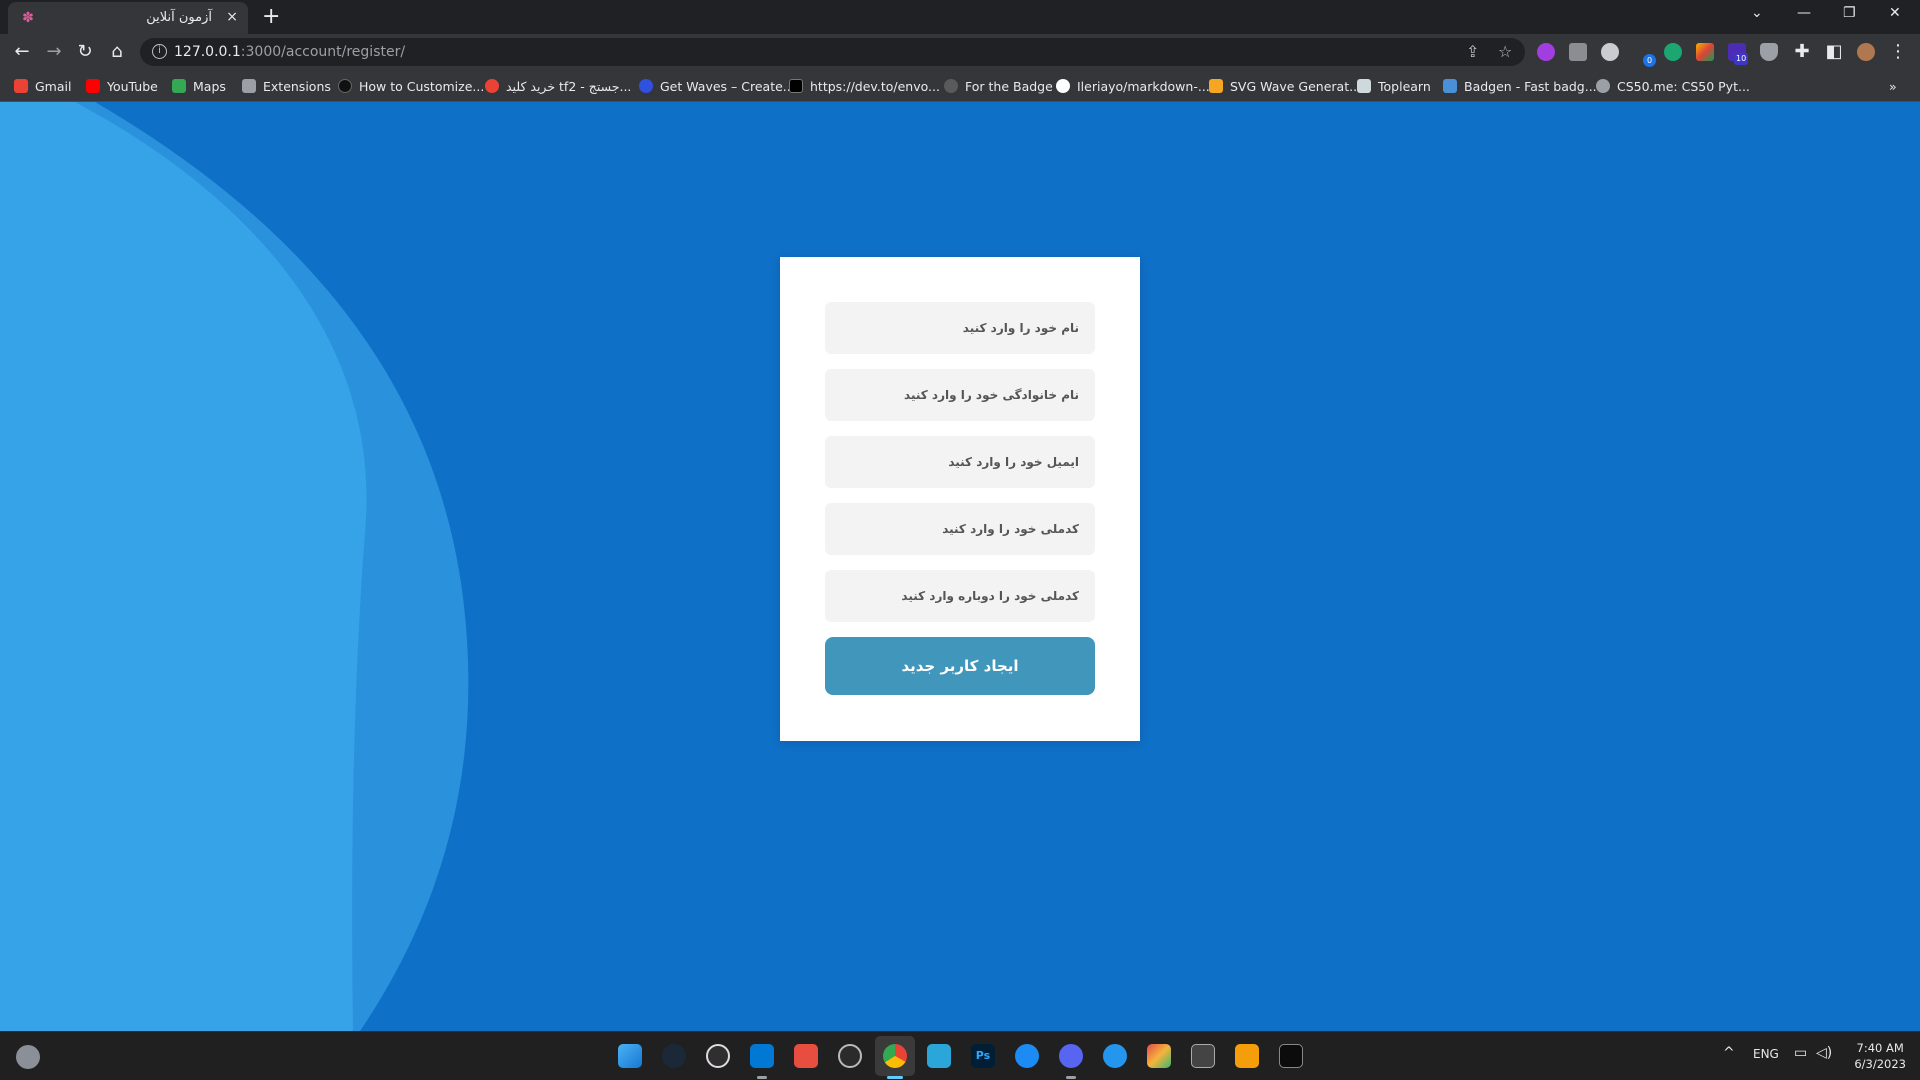  I want to click on extension-purple-icon, so click(1546, 52).